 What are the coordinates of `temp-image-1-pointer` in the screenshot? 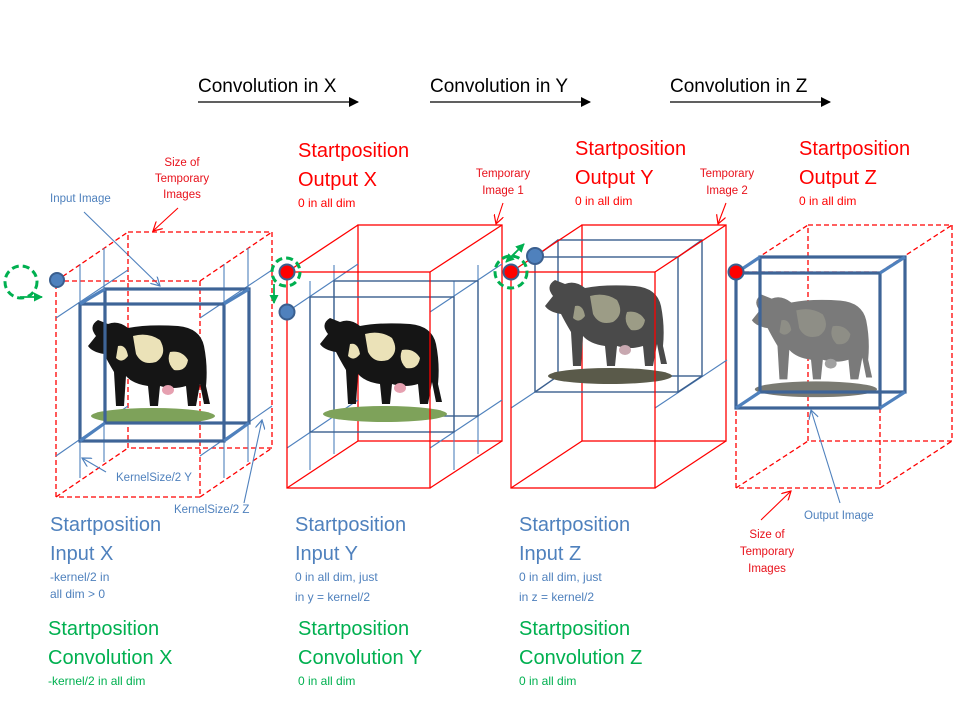 It's located at (499, 213).